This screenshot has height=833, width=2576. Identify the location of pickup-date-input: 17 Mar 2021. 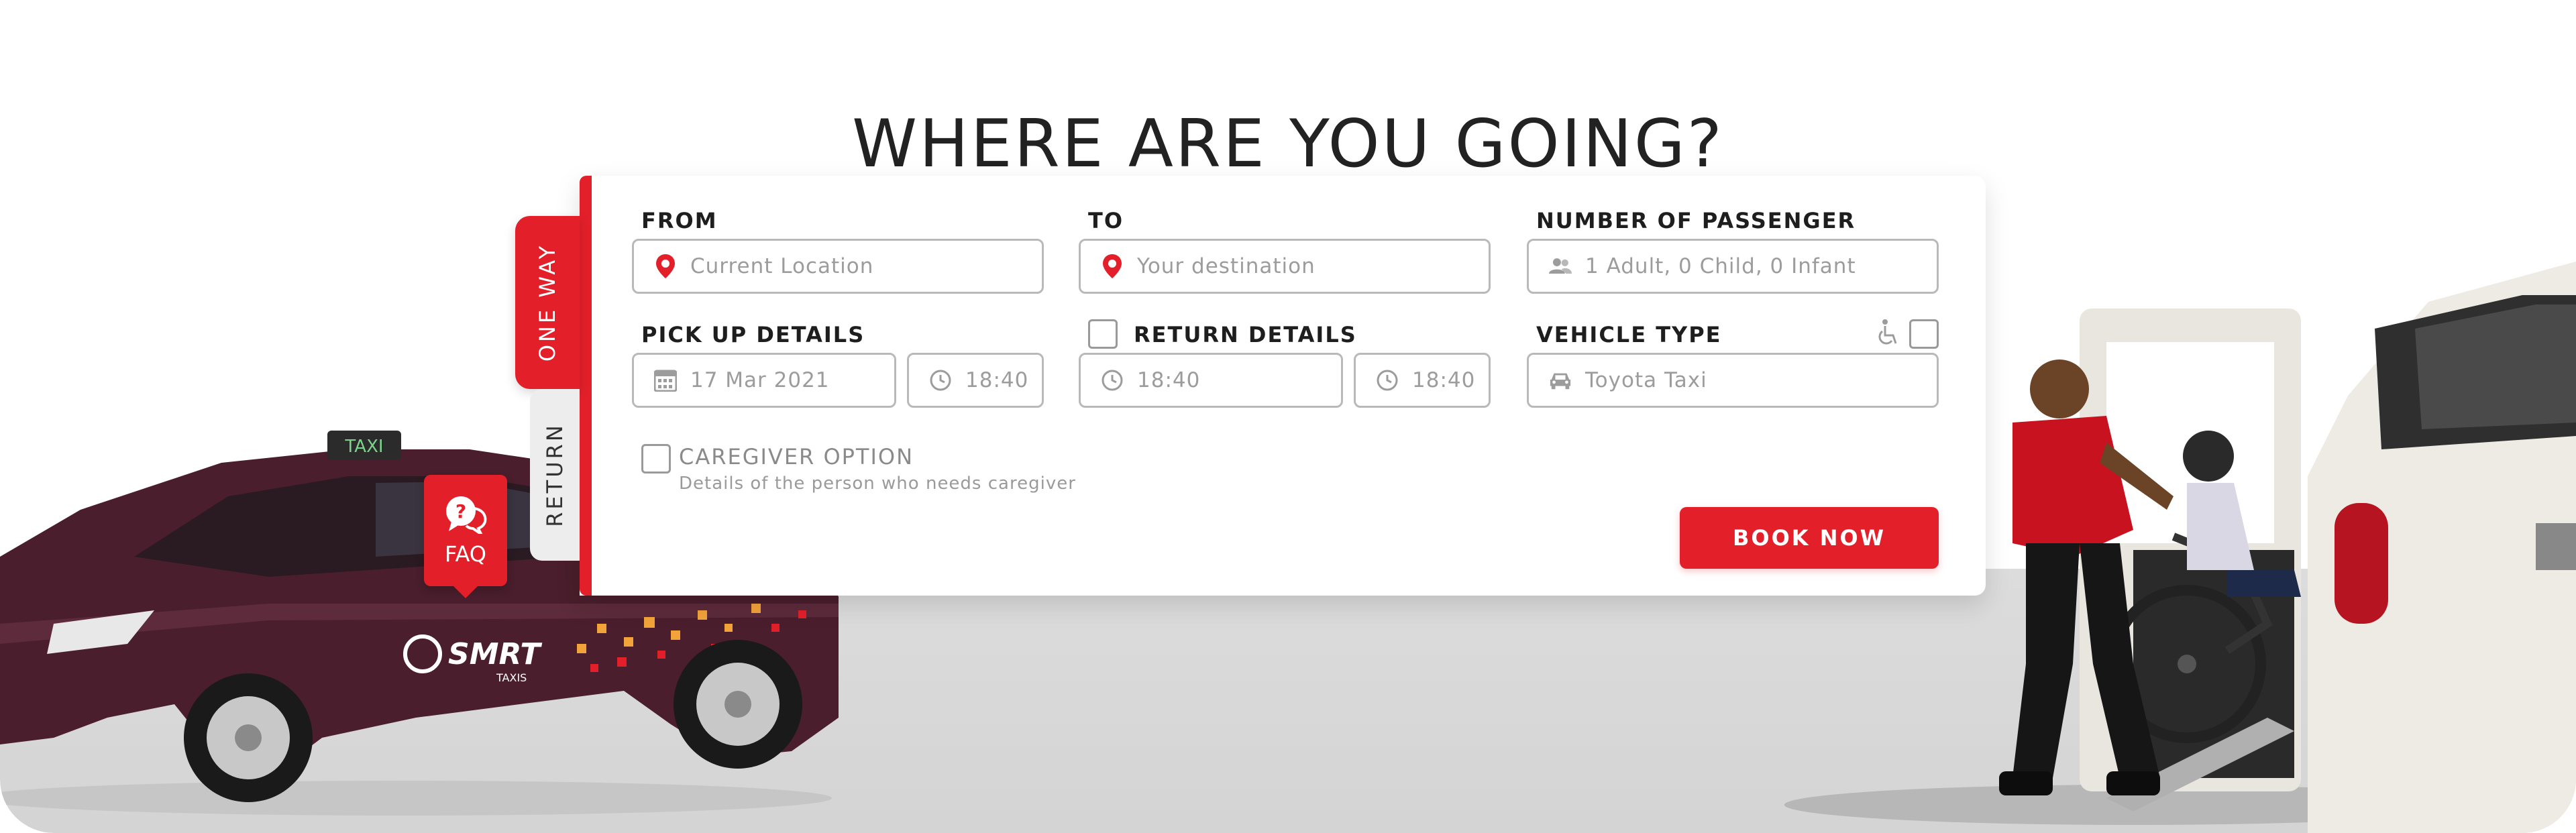
(764, 380).